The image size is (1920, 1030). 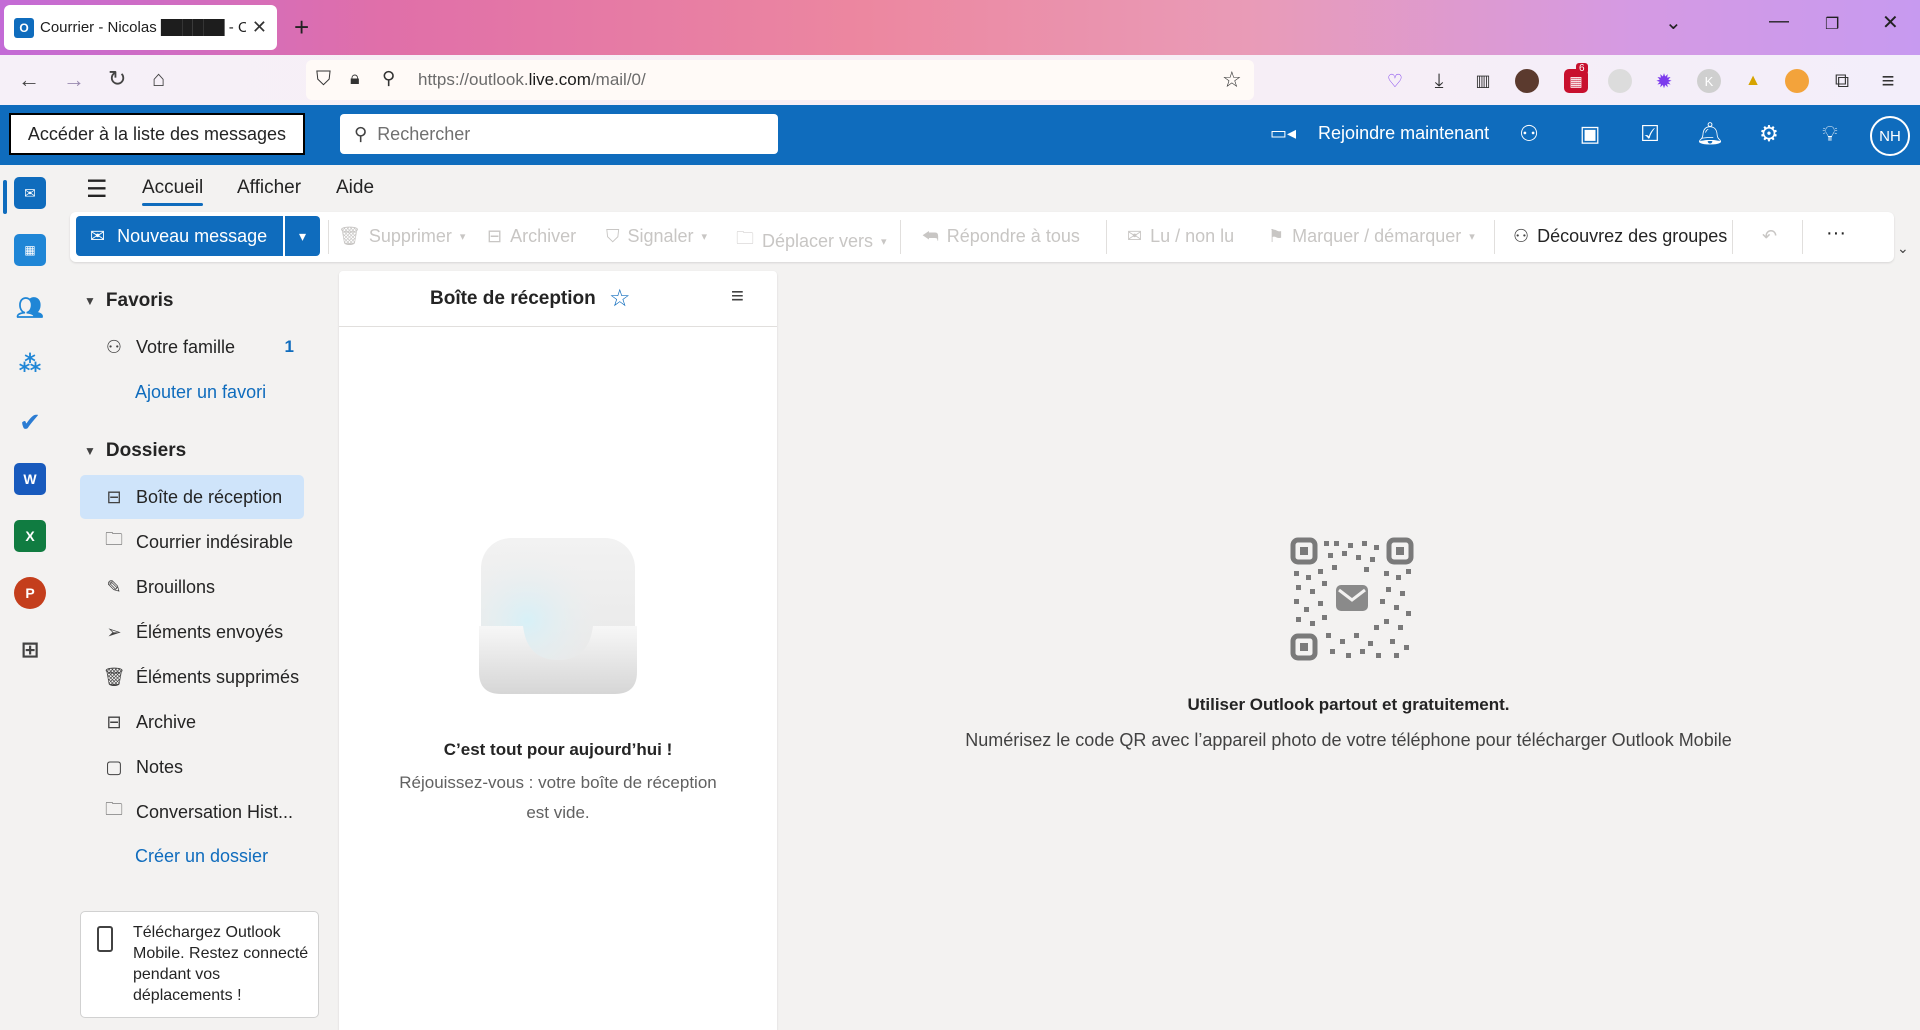 I want to click on favorite-item-votre-famille: ⚇ Votre famille 1, so click(x=192, y=347).